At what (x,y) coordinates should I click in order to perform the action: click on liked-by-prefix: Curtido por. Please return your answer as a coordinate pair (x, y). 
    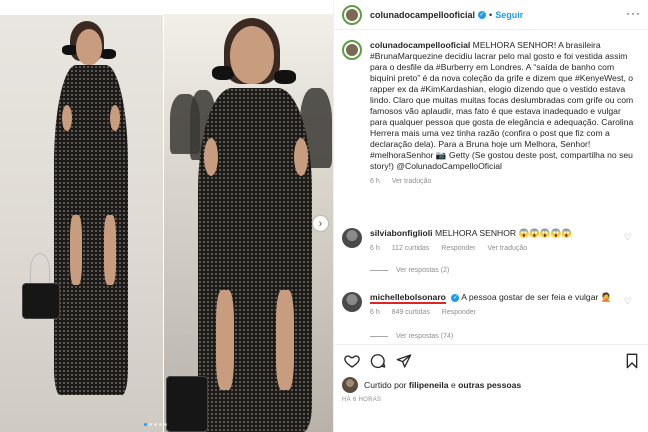
    Looking at the image, I should click on (385, 385).